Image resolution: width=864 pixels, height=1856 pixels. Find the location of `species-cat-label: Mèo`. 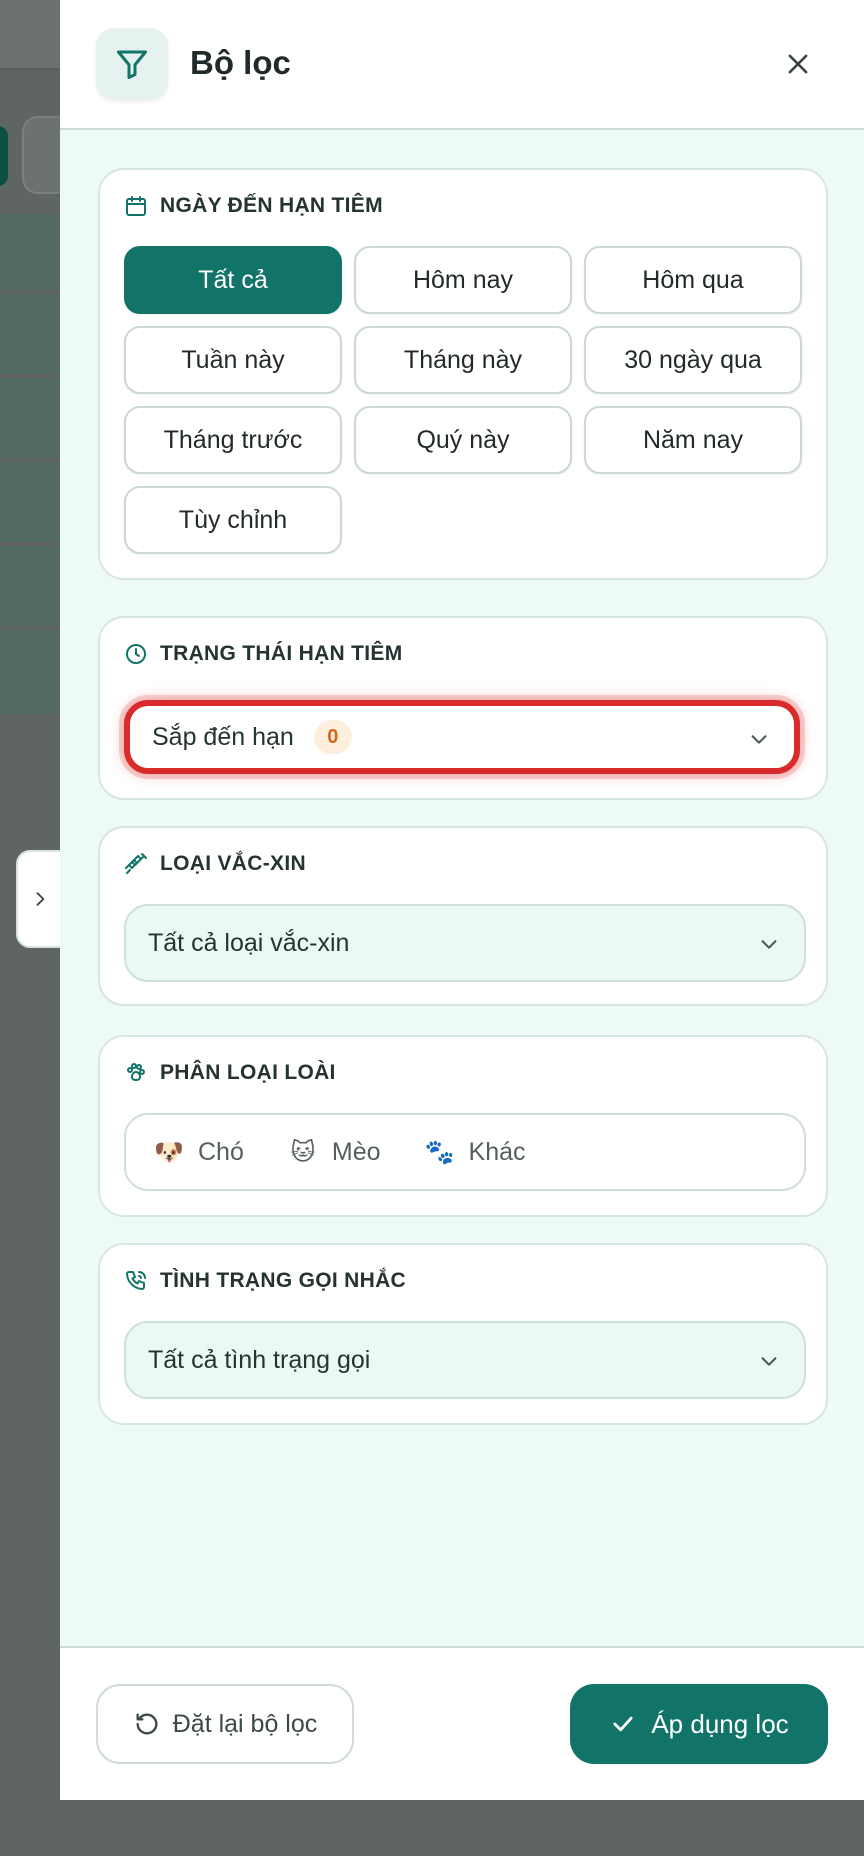

species-cat-label: Mèo is located at coordinates (356, 1151).